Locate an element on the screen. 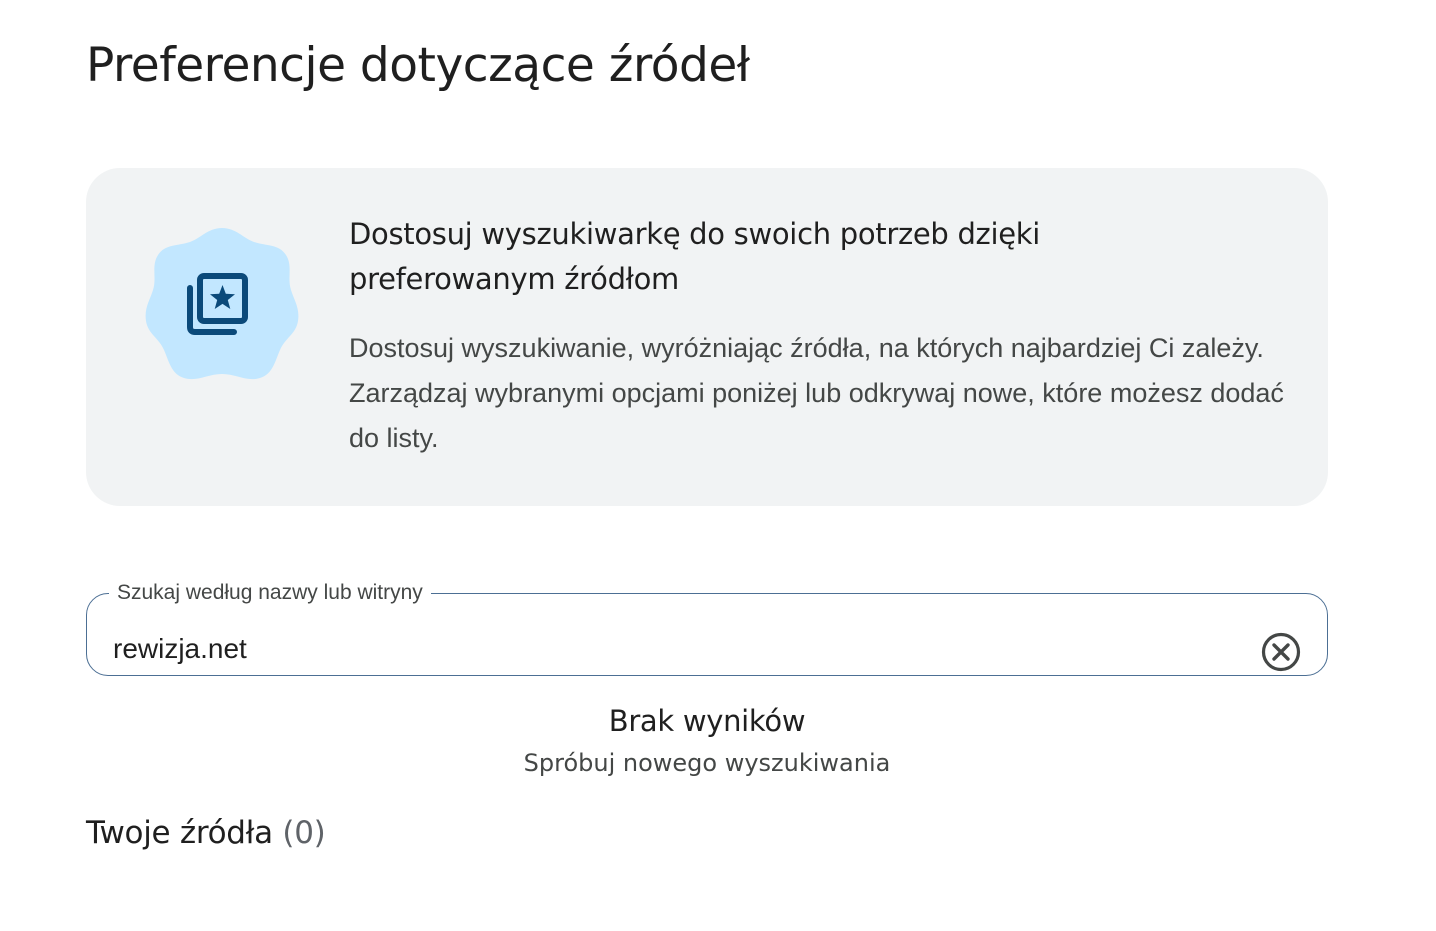 The width and height of the screenshot is (1436, 931). search-label: Szukaj według nazwy lub witryny is located at coordinates (270, 592).